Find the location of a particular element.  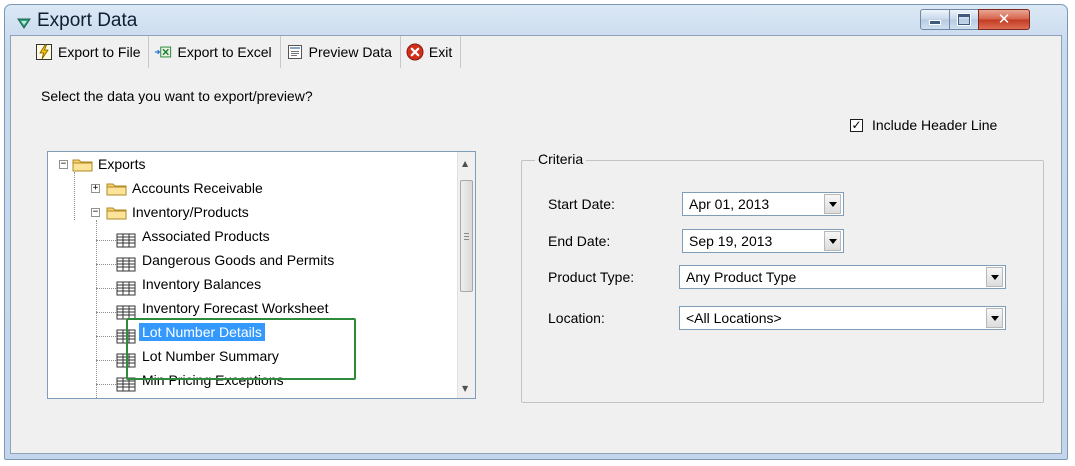

start-date-dropdown-button is located at coordinates (832, 204).